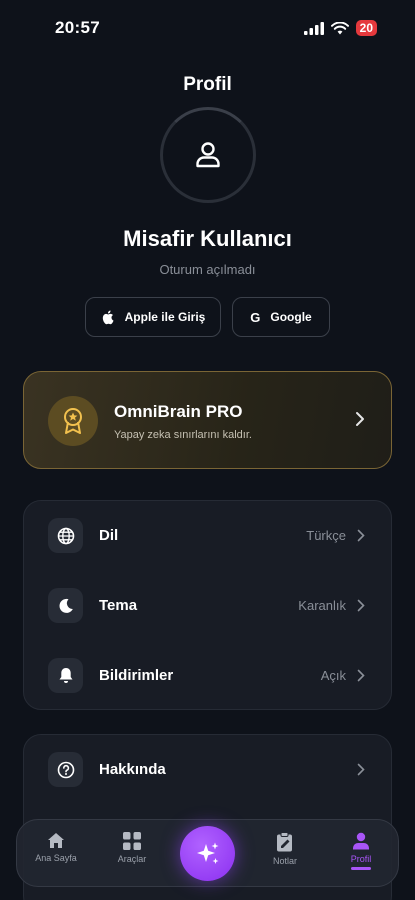 This screenshot has width=415, height=900. What do you see at coordinates (207, 27) in the screenshot?
I see `status-bar: 20:57 20` at bounding box center [207, 27].